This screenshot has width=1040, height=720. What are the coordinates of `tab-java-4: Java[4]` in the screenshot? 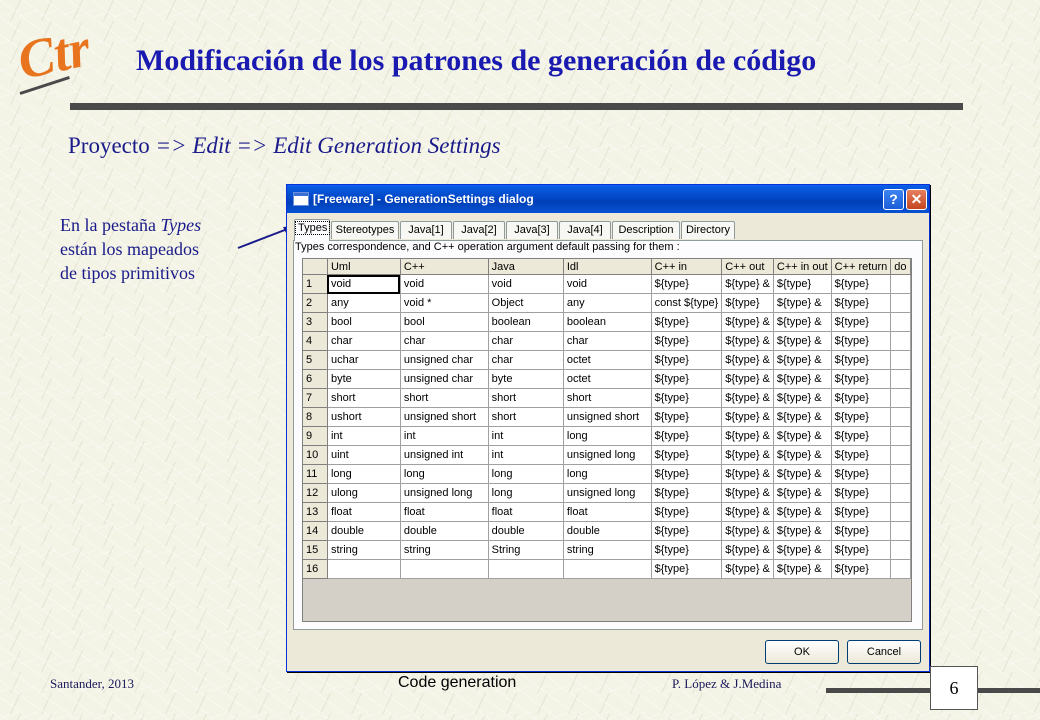 It's located at (585, 230).